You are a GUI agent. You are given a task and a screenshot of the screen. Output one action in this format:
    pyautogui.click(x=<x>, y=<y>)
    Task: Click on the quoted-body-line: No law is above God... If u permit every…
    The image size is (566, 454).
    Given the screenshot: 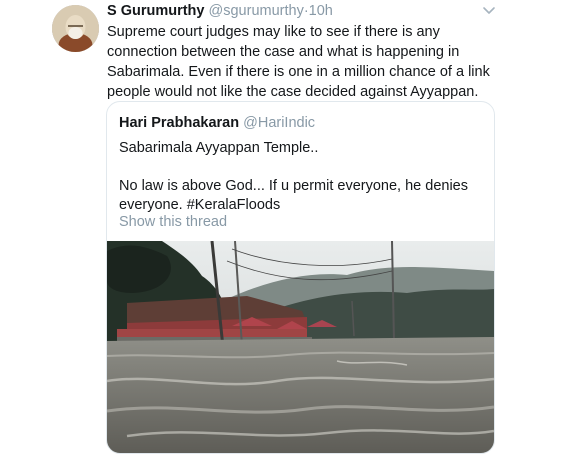 What is the action you would take?
    pyautogui.click(x=293, y=186)
    